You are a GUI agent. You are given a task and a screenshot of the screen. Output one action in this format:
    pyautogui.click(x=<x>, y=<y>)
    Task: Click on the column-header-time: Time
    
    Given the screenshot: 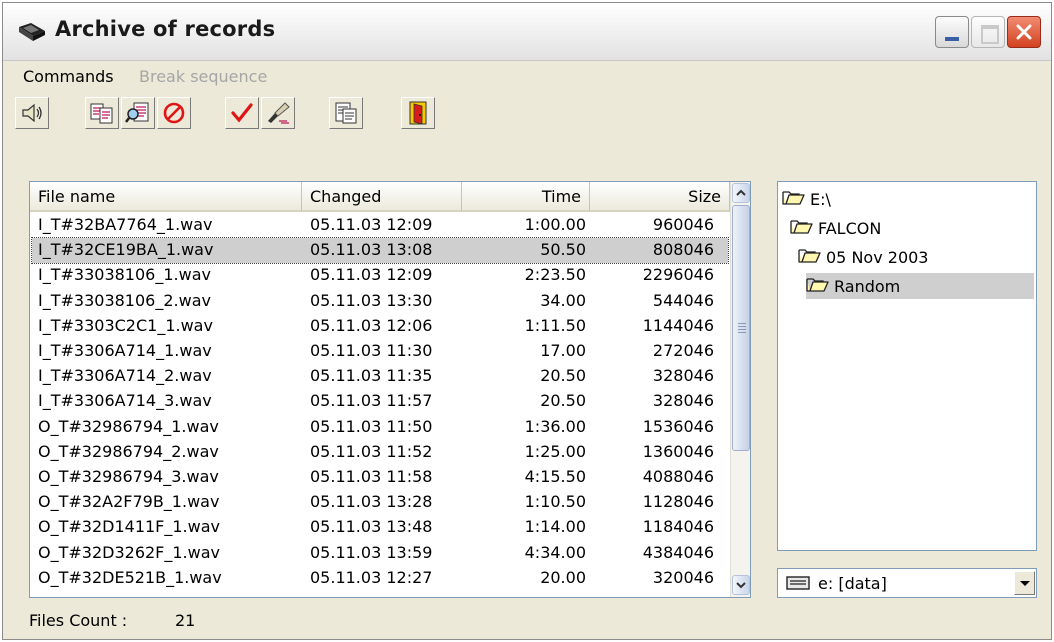 What is the action you would take?
    pyautogui.click(x=526, y=197)
    